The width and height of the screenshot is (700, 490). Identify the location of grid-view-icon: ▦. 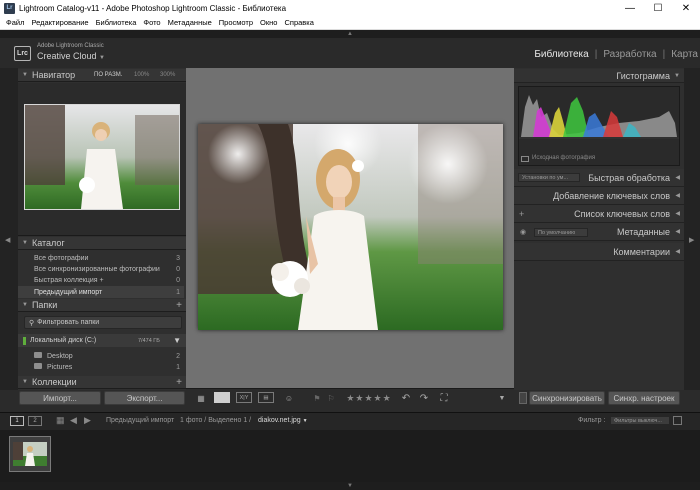
(201, 398).